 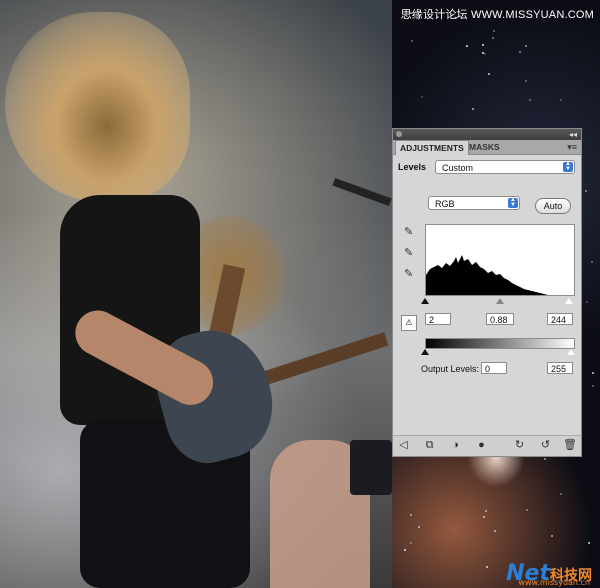 What do you see at coordinates (429, 445) in the screenshot?
I see `clip-layer-icon: ⧉` at bounding box center [429, 445].